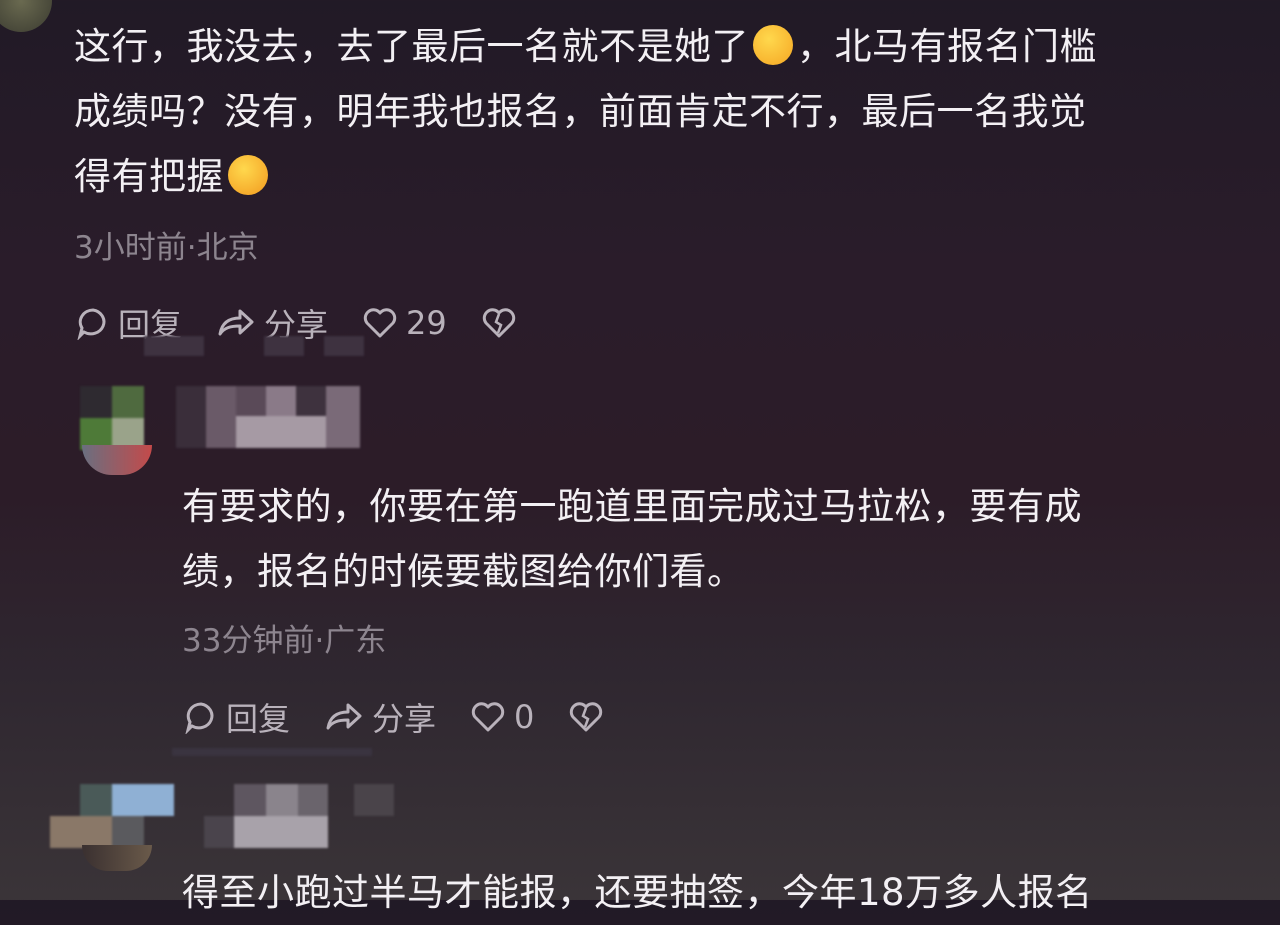  Describe the element at coordinates (258, 719) in the screenshot. I see `reply-label: 回复` at that location.